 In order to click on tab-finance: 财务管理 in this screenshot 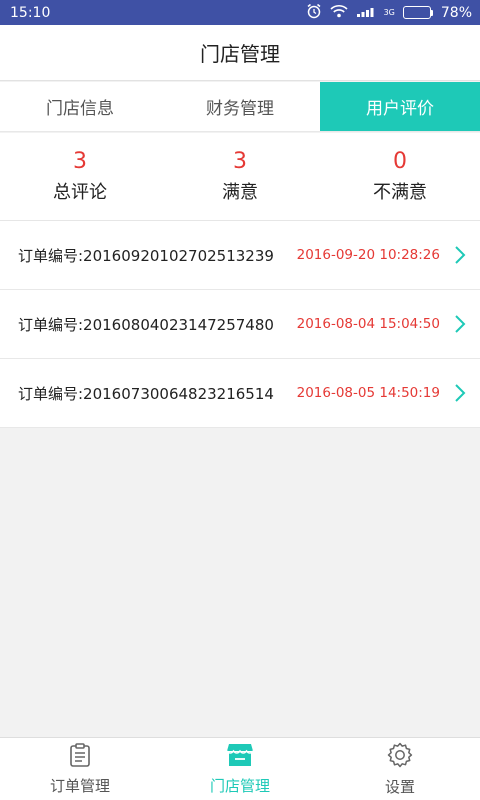, I will do `click(240, 106)`.